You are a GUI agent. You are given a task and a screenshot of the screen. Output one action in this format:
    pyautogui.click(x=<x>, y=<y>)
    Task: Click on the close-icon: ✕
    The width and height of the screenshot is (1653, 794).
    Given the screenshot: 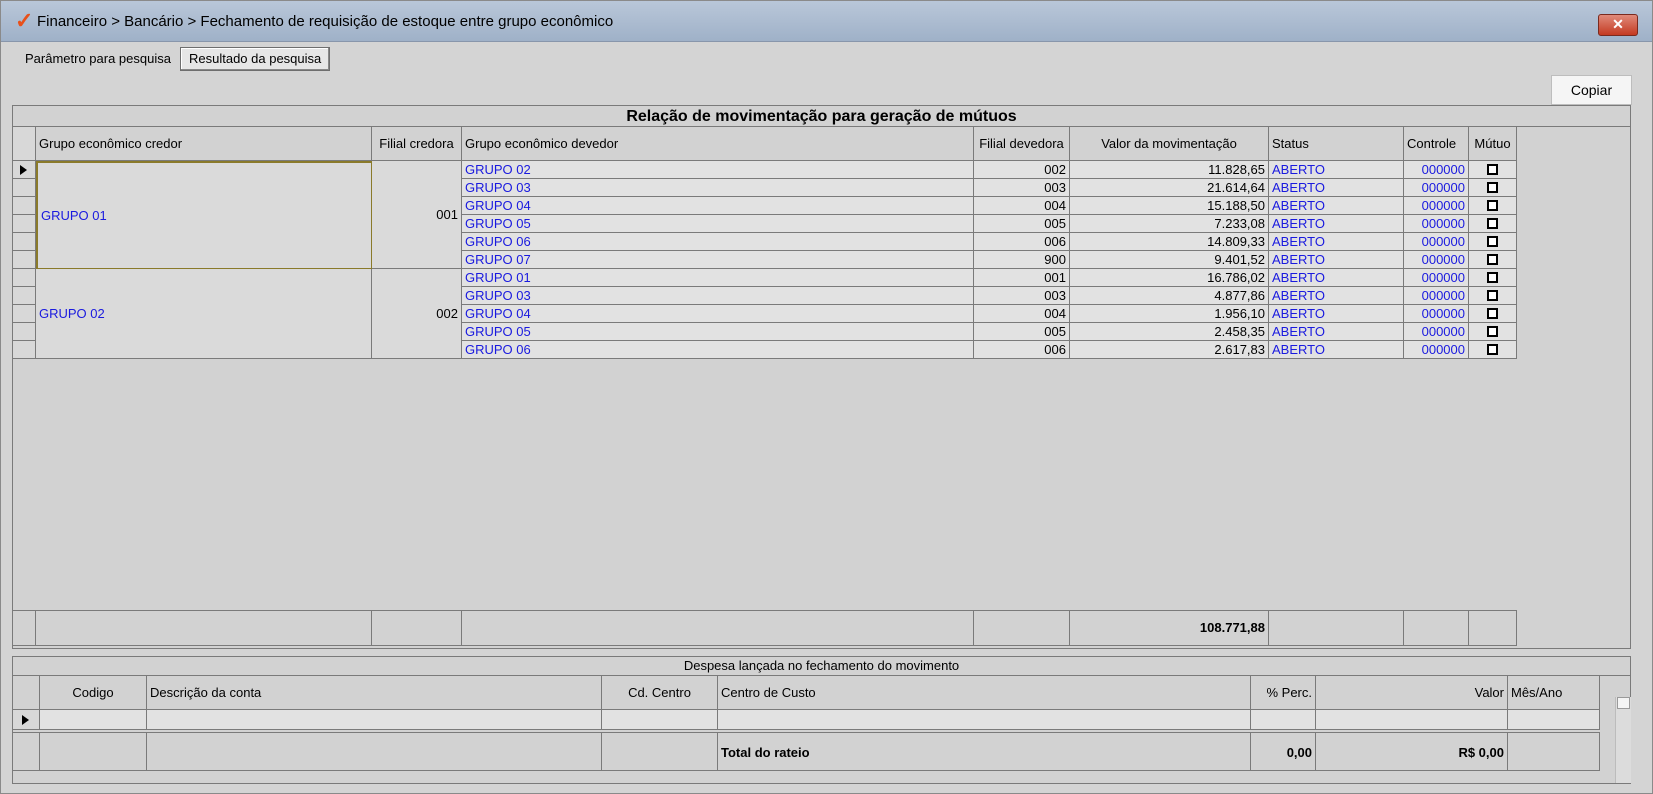 What is the action you would take?
    pyautogui.click(x=1618, y=24)
    